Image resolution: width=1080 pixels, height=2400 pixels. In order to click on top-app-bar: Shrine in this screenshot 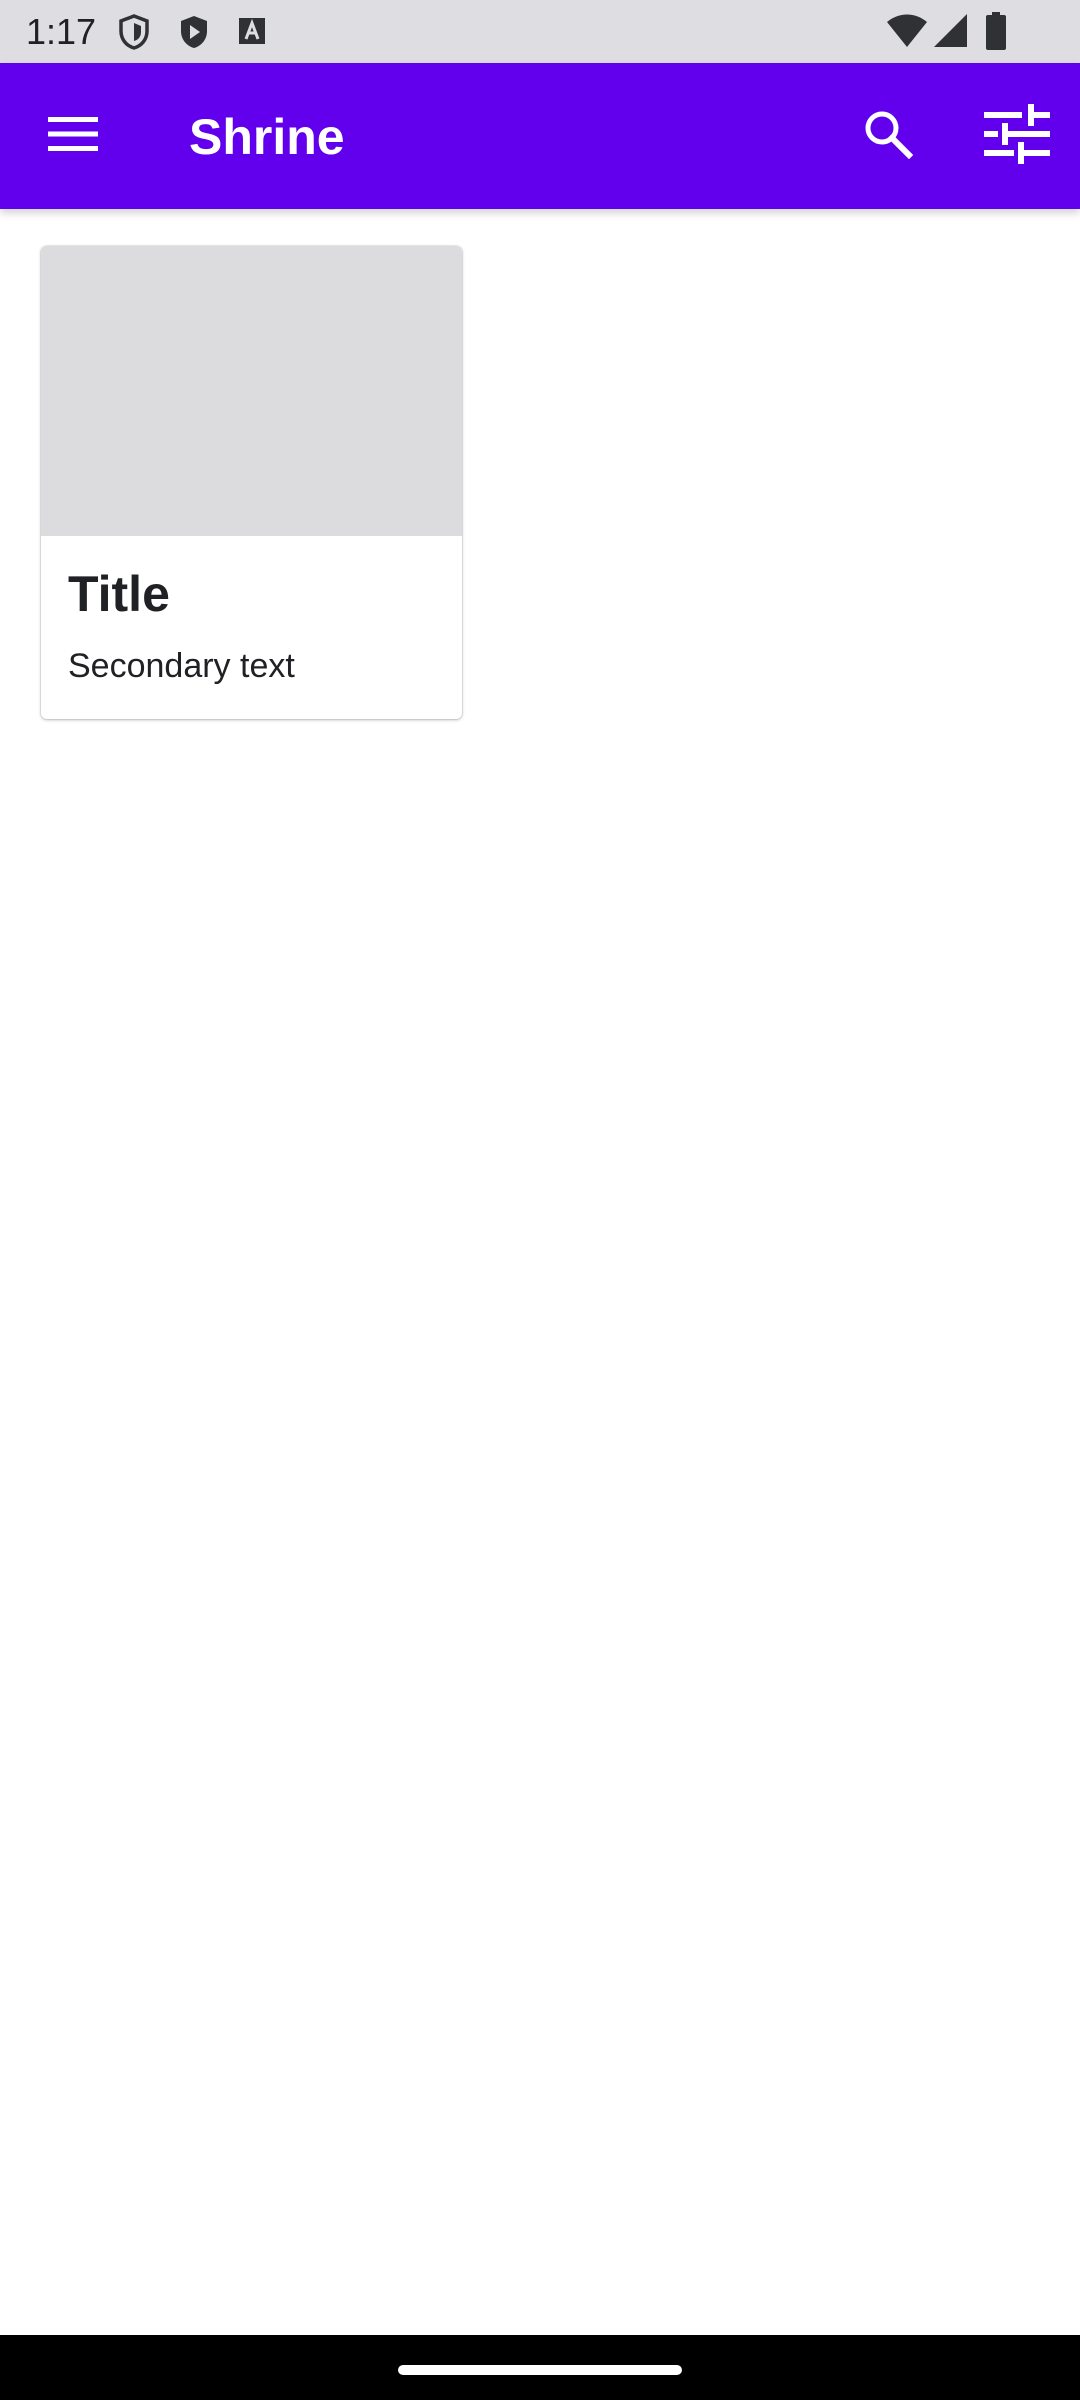, I will do `click(540, 136)`.